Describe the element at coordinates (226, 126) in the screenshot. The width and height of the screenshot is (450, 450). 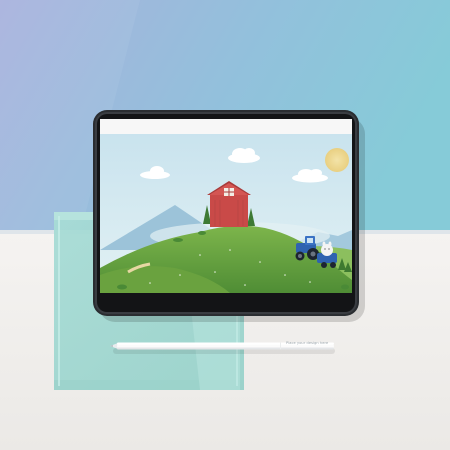
I see `screen-top-bar` at that location.